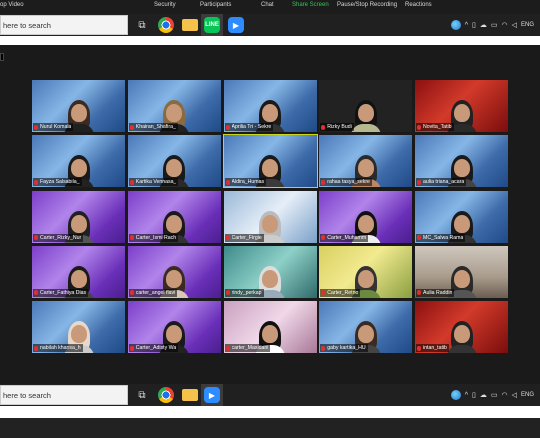  I want to click on participant-name-label: Carter_Ismi Rach, so click(153, 237).